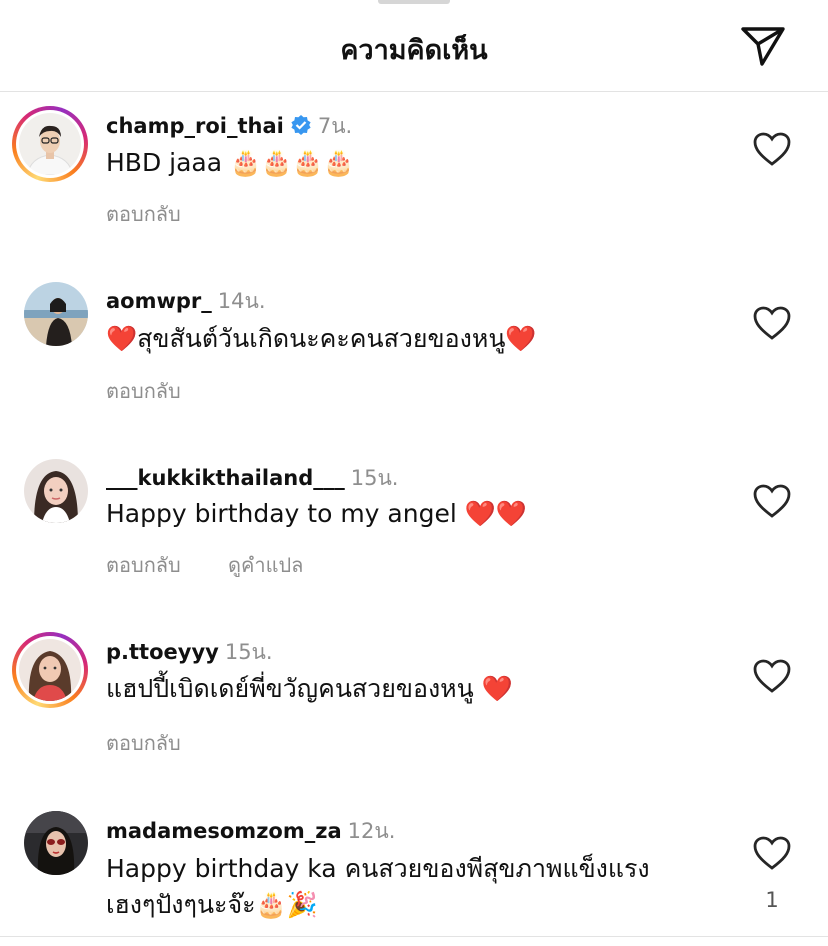 The height and width of the screenshot is (946, 828). I want to click on username: madamesomzom_za, so click(224, 831).